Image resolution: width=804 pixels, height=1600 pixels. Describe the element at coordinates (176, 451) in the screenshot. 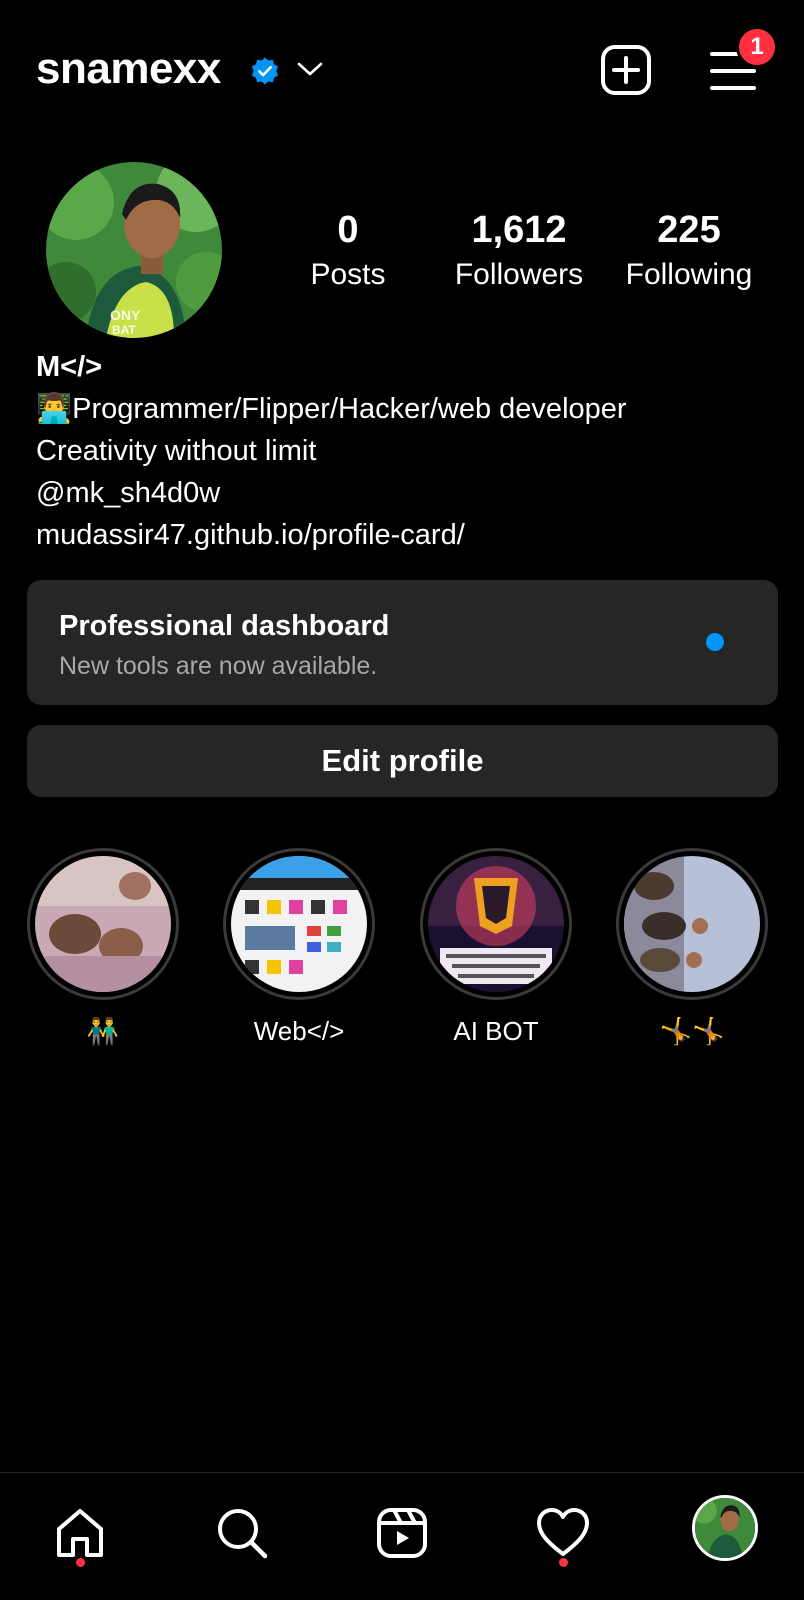

I see `bio-line: Creativity without limit` at that location.